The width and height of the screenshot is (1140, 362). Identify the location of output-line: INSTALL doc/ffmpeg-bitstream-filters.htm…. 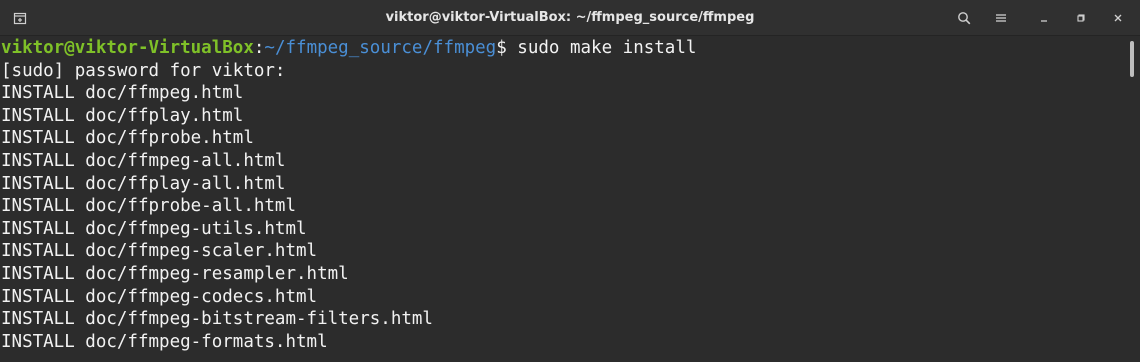
(217, 319).